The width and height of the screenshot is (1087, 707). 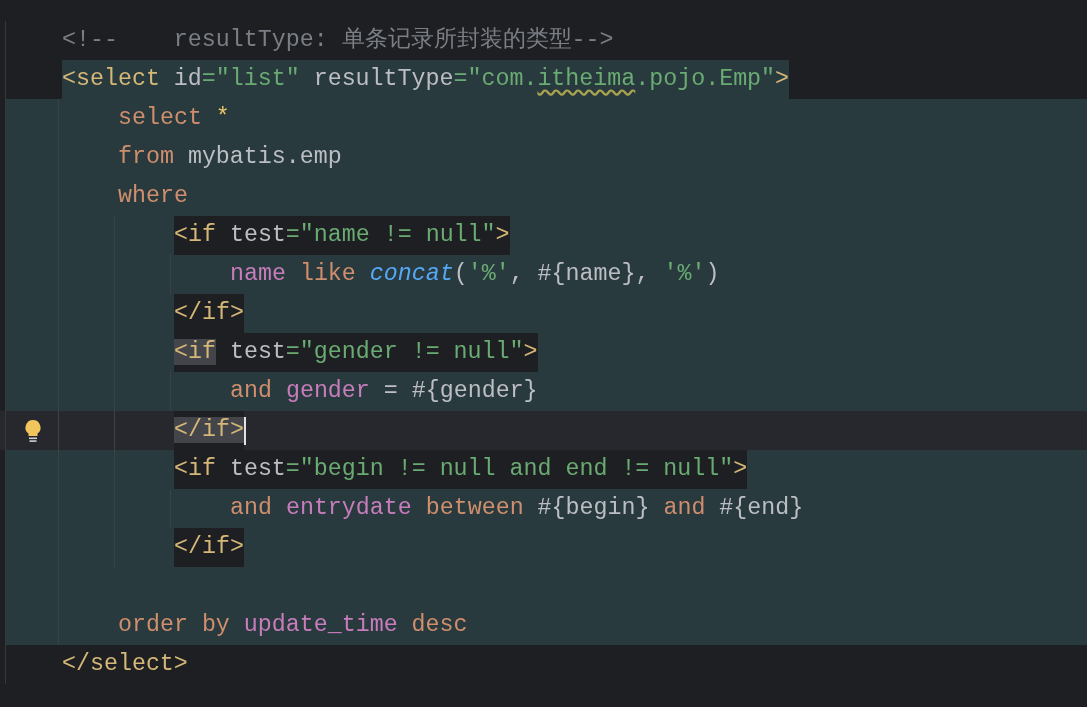 I want to click on code-line: and gender = #{gender}, so click(x=384, y=391).